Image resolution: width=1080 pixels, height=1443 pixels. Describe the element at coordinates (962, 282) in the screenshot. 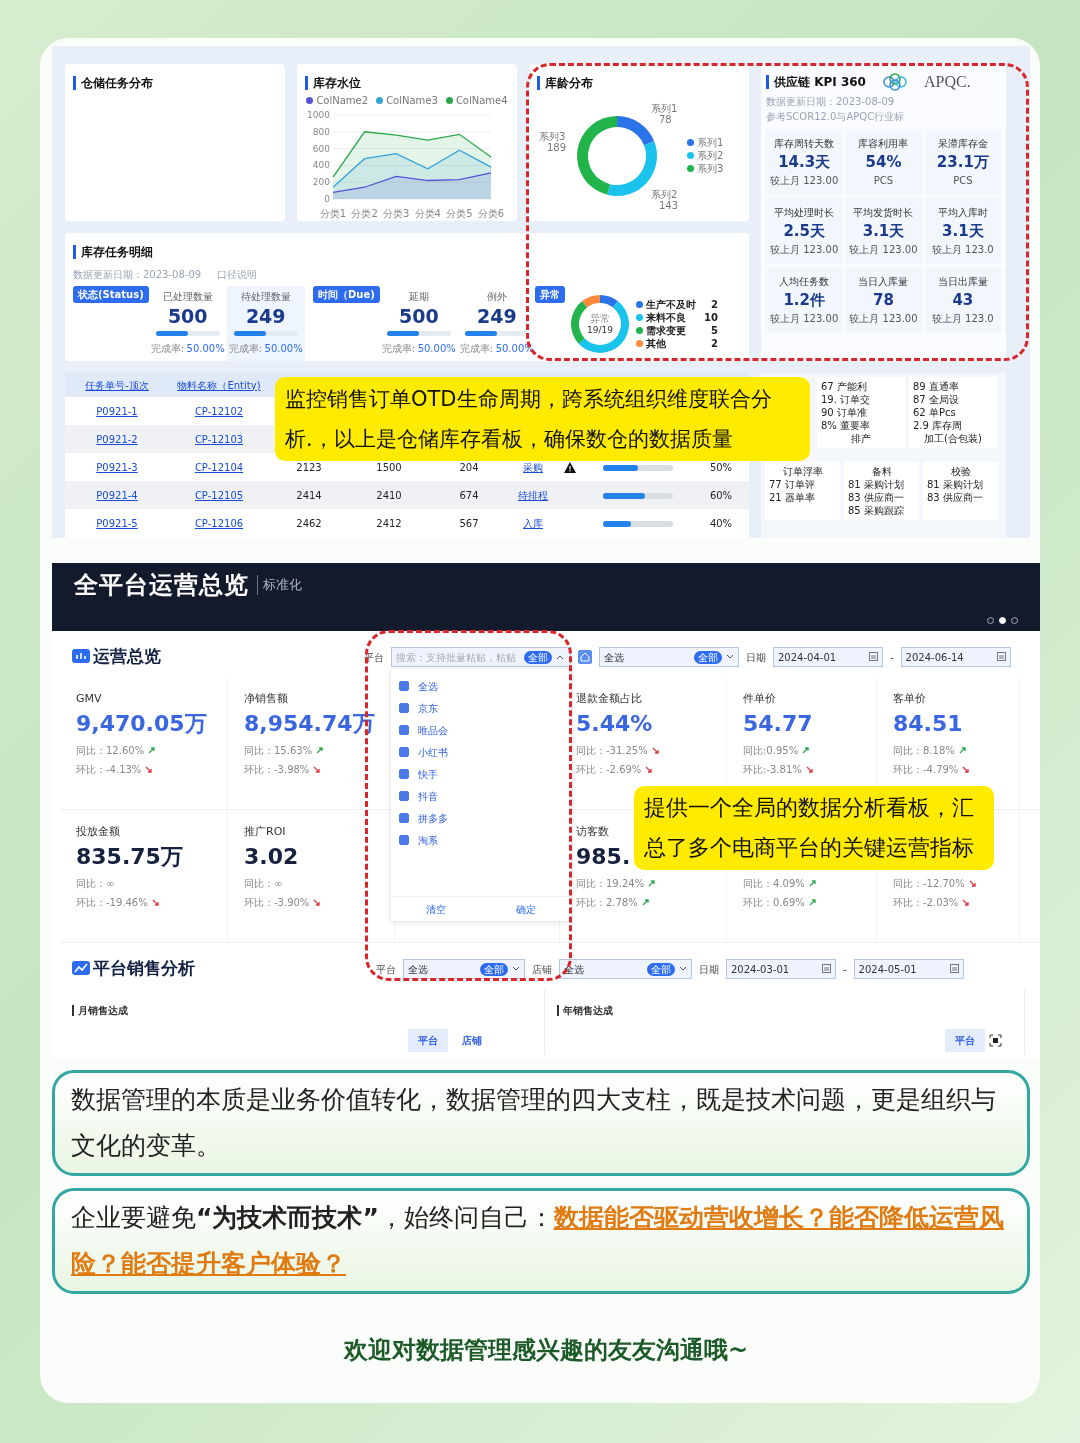

I see `kpi-label: 当日出库量` at that location.